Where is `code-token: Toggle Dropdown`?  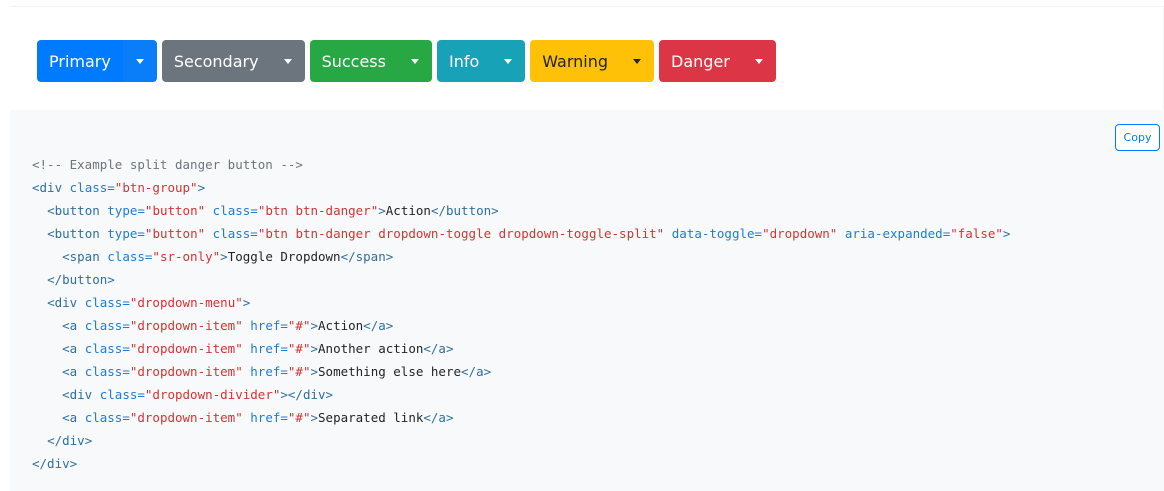 code-token: Toggle Dropdown is located at coordinates (284, 256).